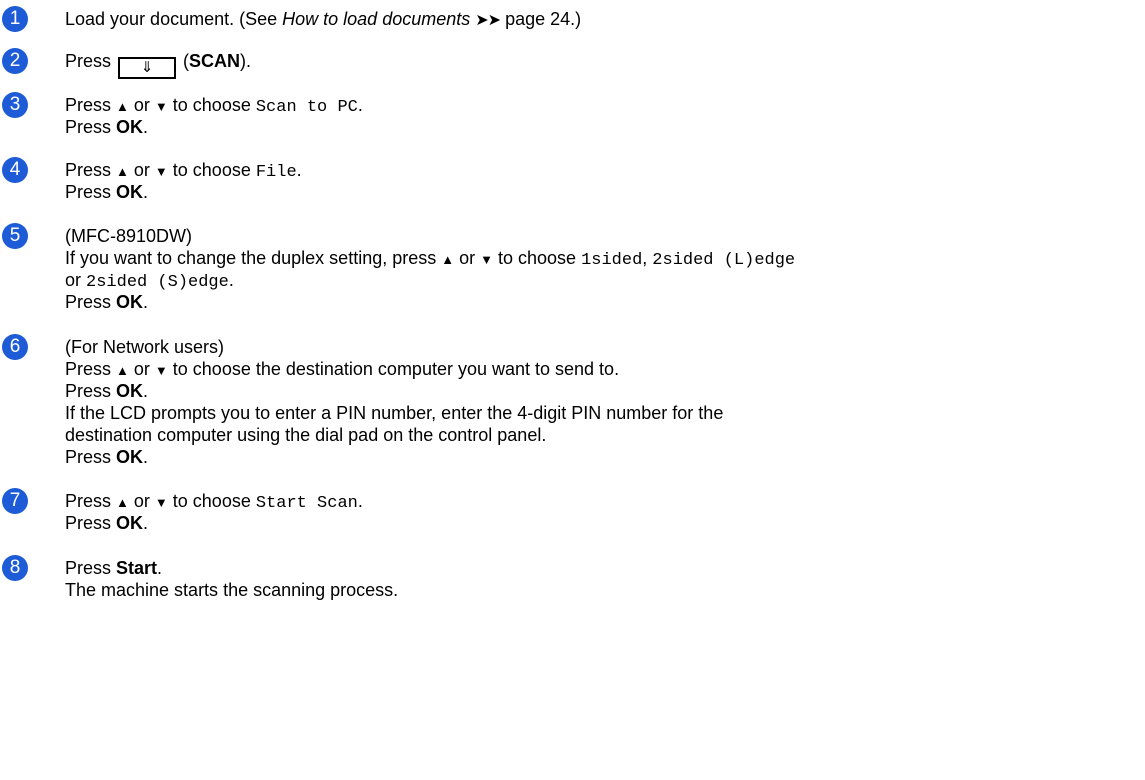 Image resolution: width=1145 pixels, height=780 pixels. What do you see at coordinates (15, 347) in the screenshot?
I see `step-number-6: 6` at bounding box center [15, 347].